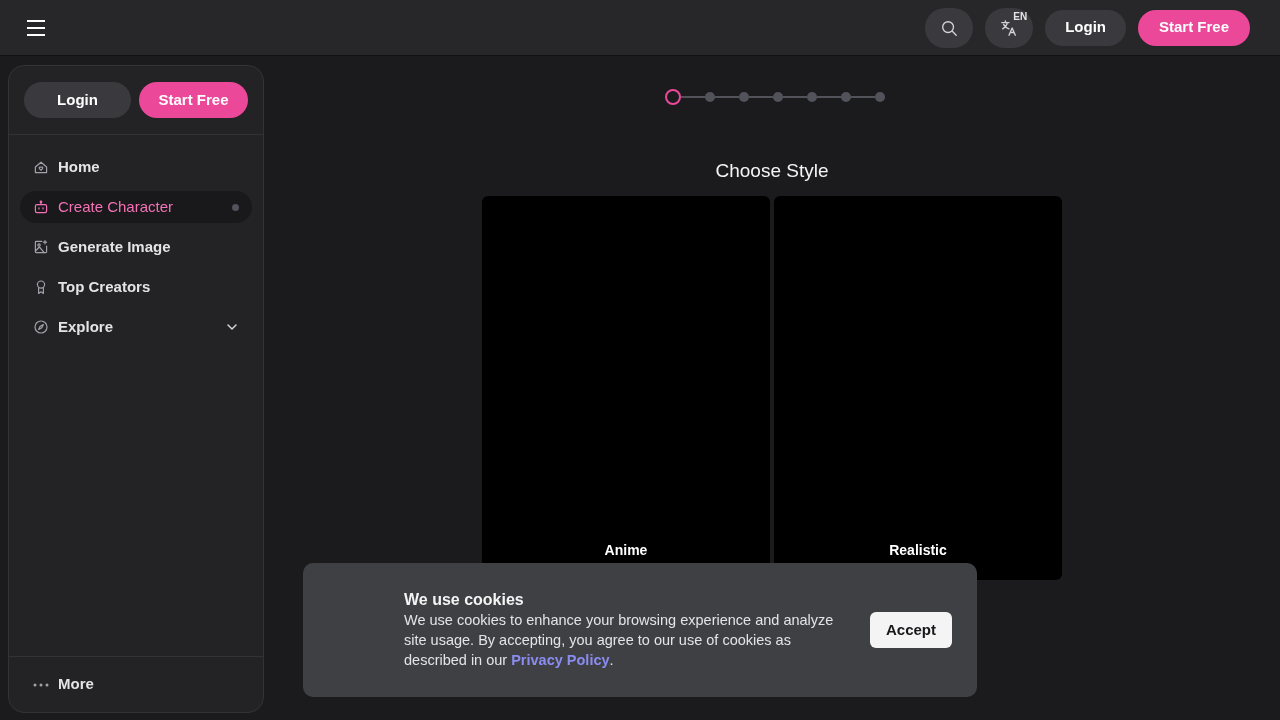 The height and width of the screenshot is (720, 1280). What do you see at coordinates (918, 550) in the screenshot?
I see `style-label: Realistic` at bounding box center [918, 550].